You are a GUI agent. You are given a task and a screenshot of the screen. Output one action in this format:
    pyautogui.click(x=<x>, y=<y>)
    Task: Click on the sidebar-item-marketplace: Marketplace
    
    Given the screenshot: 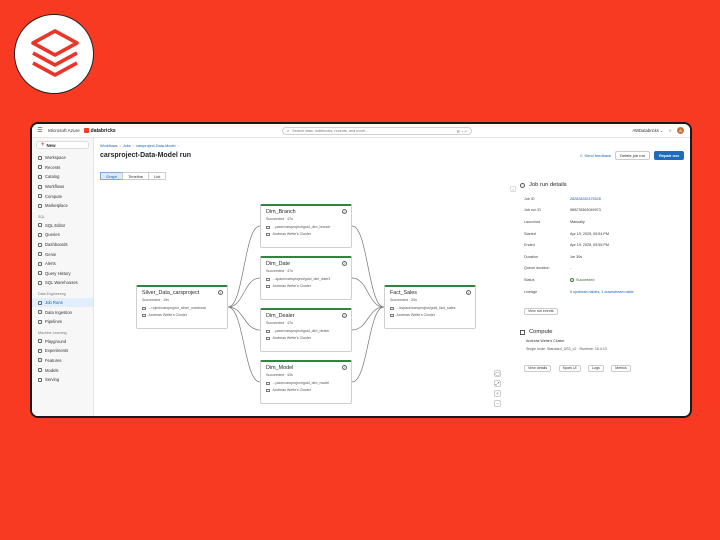 What is the action you would take?
    pyautogui.click(x=62, y=206)
    